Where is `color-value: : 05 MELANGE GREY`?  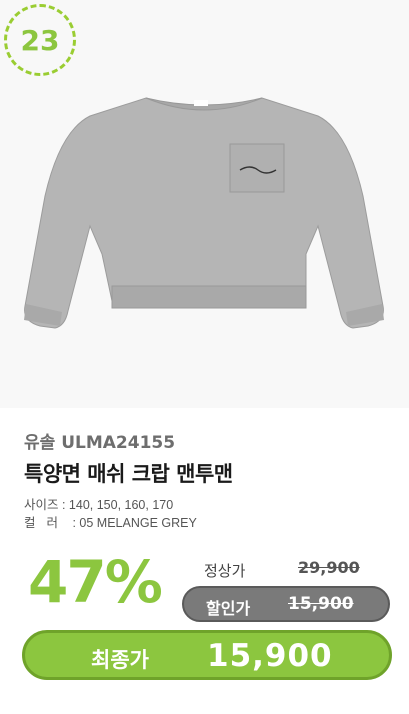 color-value: : 05 MELANGE GREY is located at coordinates (133, 523).